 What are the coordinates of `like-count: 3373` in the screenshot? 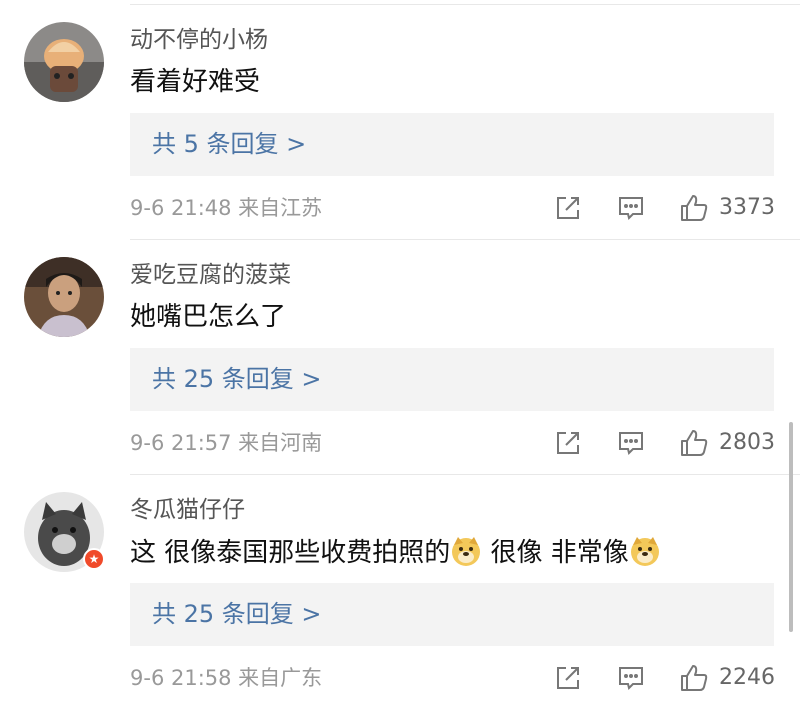 It's located at (747, 207).